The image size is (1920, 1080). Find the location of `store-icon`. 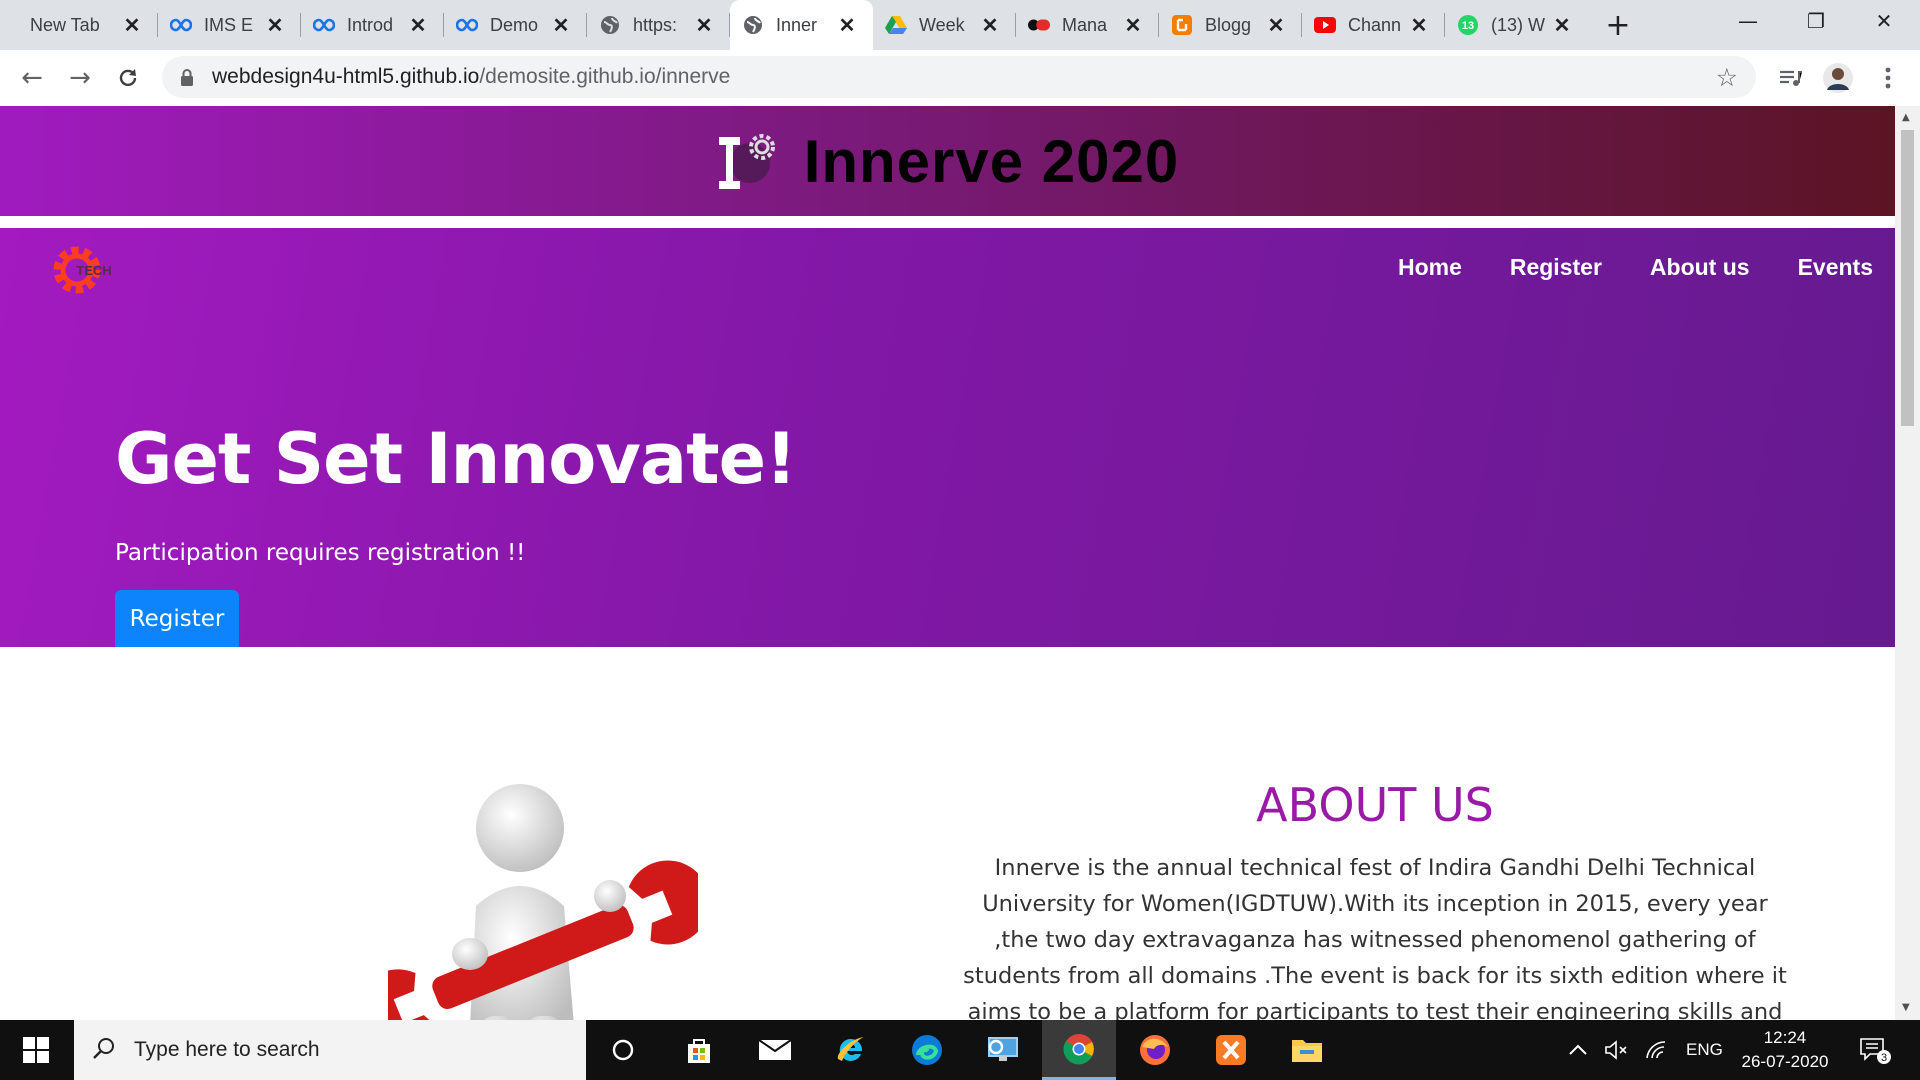

store-icon is located at coordinates (699, 1050).